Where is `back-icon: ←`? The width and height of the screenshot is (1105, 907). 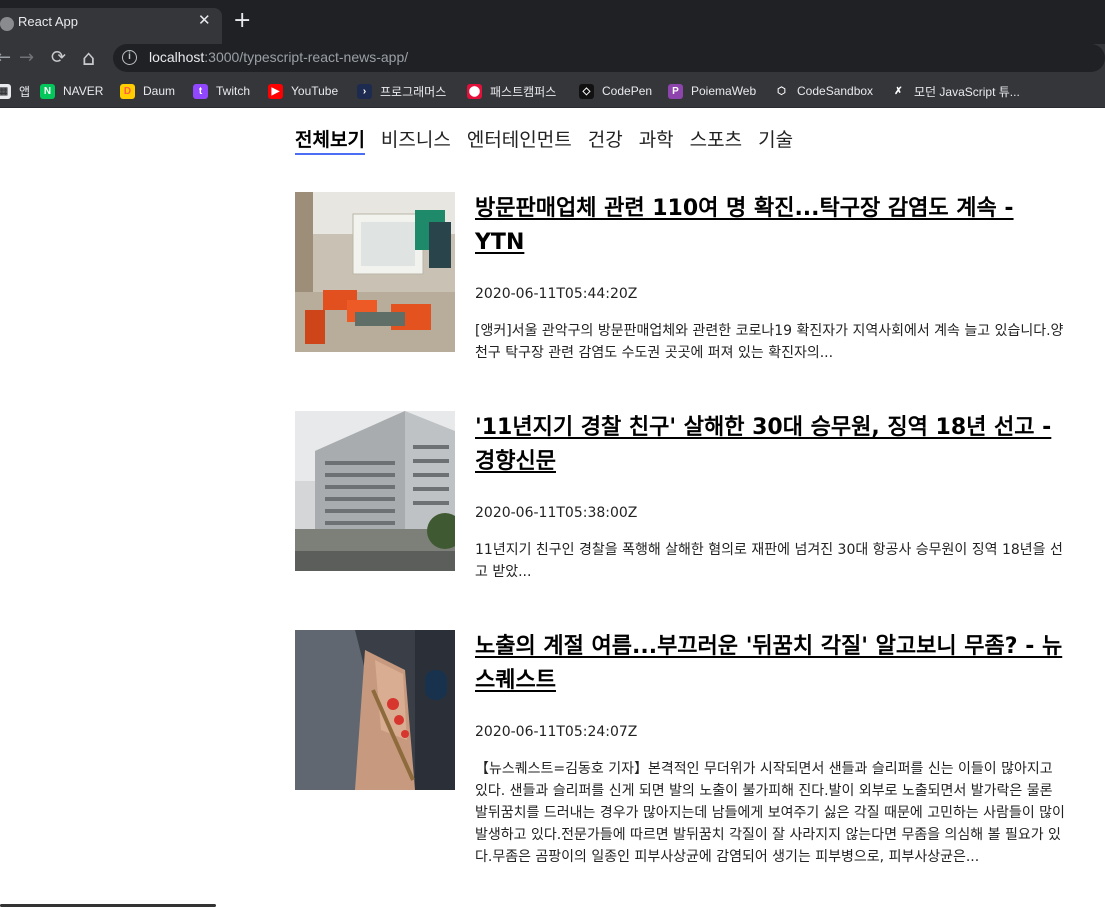
back-icon: ← is located at coordinates (5, 58).